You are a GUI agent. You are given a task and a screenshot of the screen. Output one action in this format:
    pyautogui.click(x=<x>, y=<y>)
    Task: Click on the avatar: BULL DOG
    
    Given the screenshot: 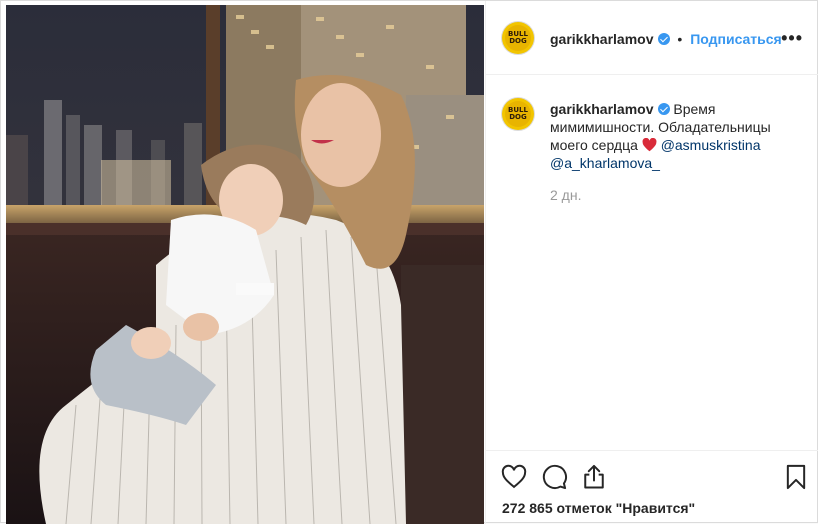 What is the action you would take?
    pyautogui.click(x=518, y=38)
    